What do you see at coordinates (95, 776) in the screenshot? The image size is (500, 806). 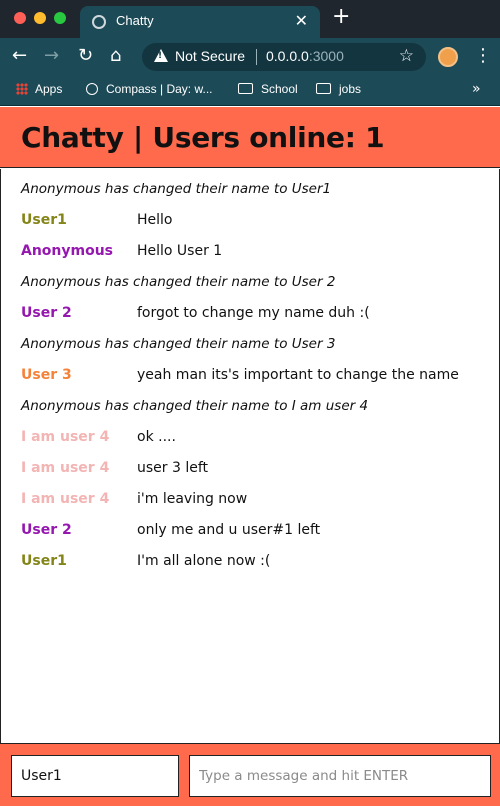 I see `username-input` at bounding box center [95, 776].